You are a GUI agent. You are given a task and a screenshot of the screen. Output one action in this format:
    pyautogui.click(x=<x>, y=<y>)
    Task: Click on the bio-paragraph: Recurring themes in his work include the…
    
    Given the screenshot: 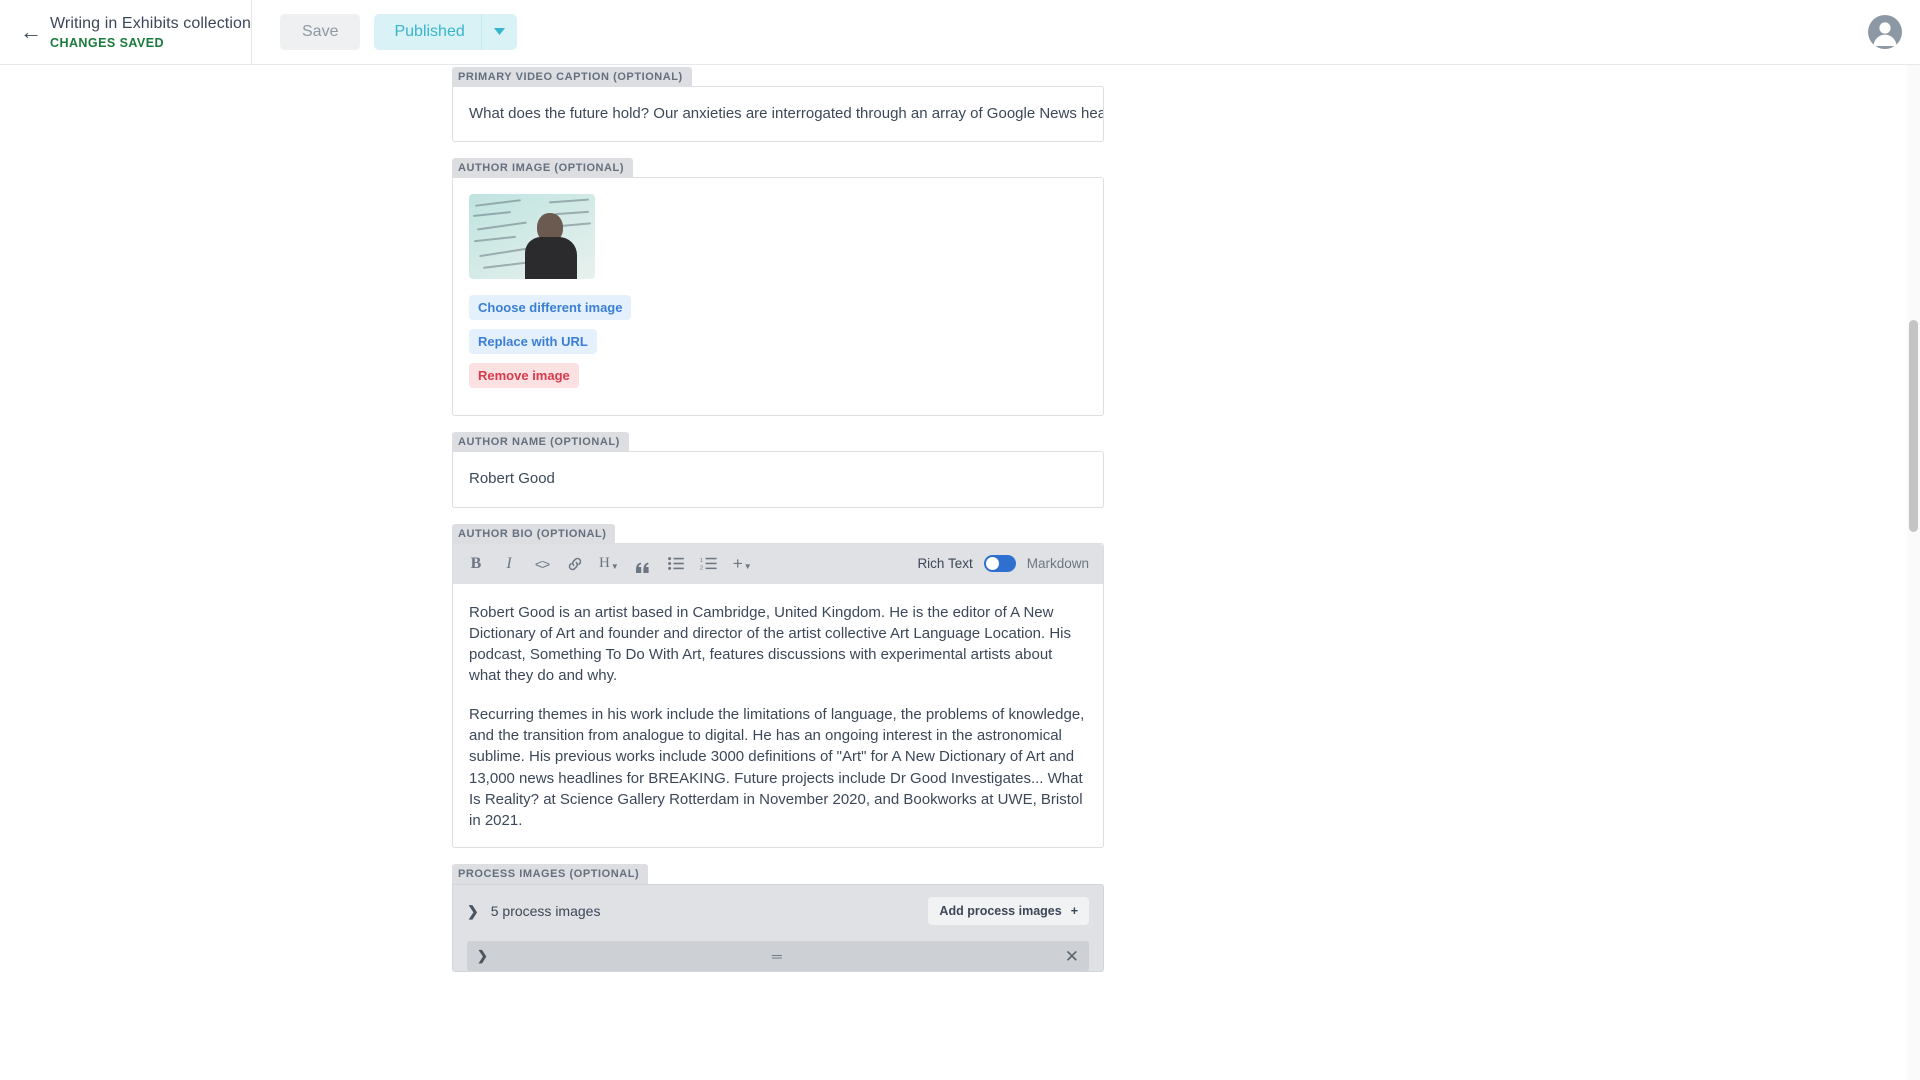 What is the action you would take?
    pyautogui.click(x=777, y=767)
    